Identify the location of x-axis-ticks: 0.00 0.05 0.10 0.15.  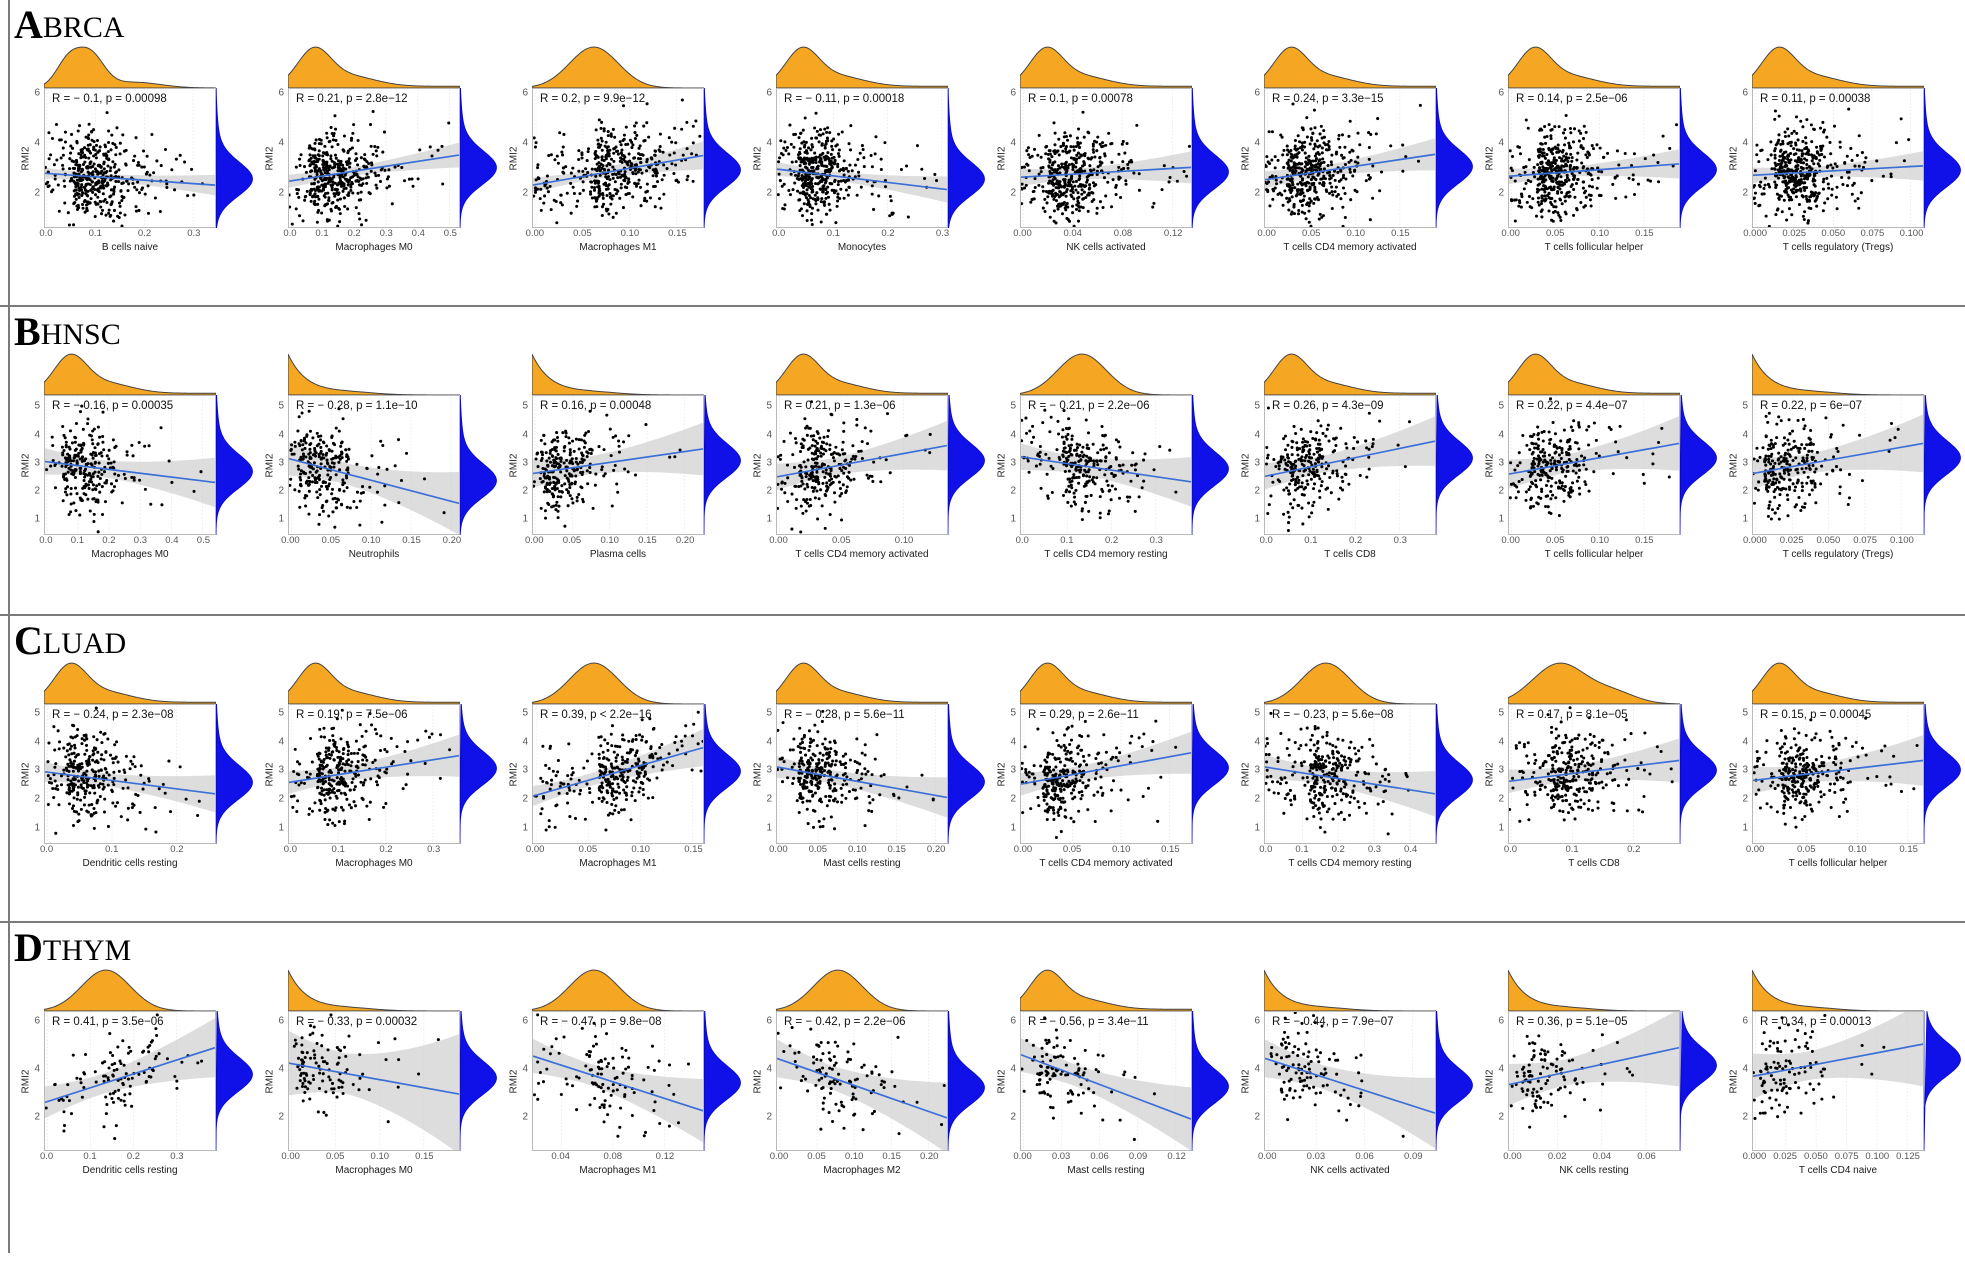
(1835, 851).